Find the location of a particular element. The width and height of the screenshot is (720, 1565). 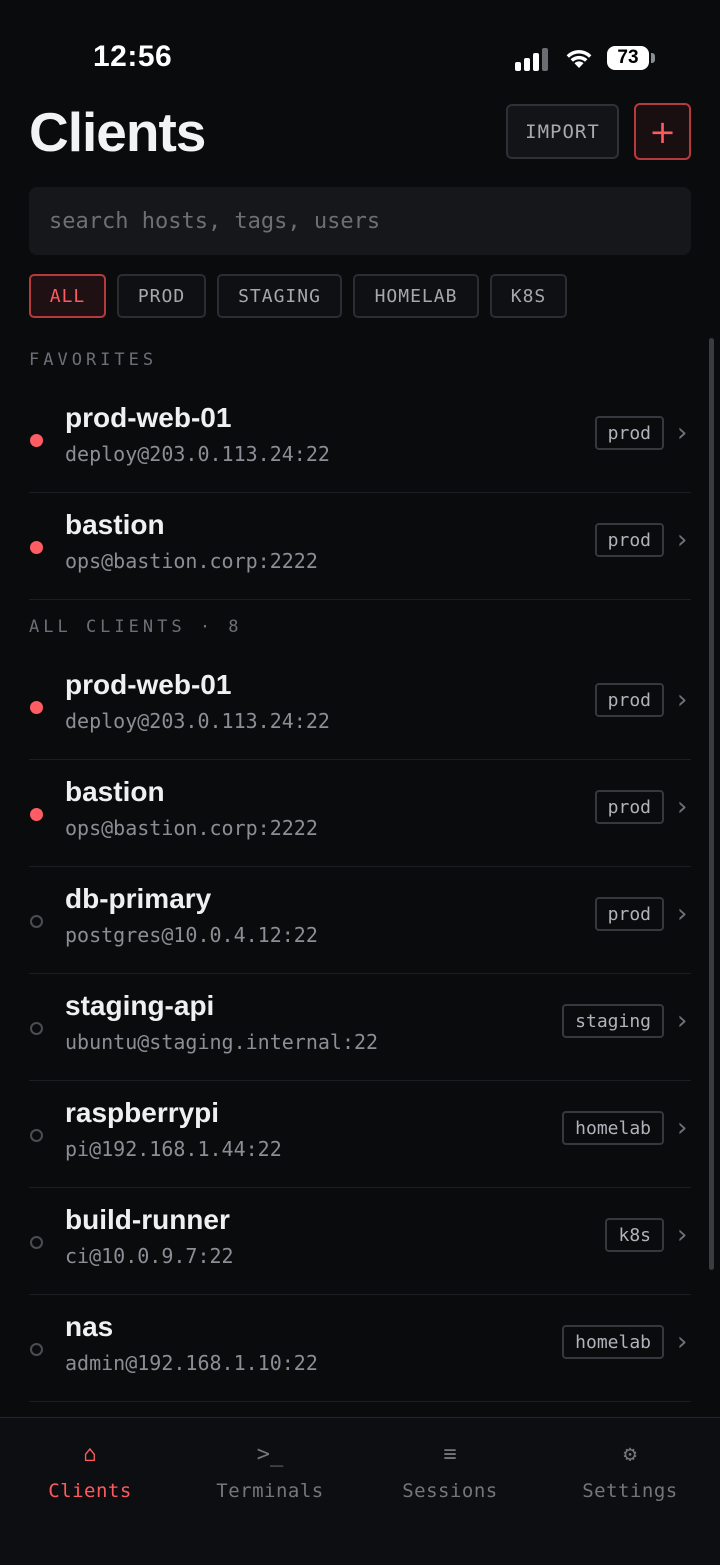

client-row: raspberrypi pi@192.168.1.44:22 homelab › is located at coordinates (360, 1134).